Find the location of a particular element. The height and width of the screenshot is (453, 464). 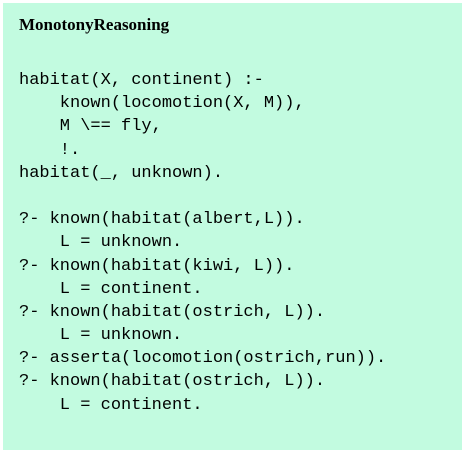

code-line: ?- asserta(locomotion(ostrich,run)). is located at coordinates (203, 359).